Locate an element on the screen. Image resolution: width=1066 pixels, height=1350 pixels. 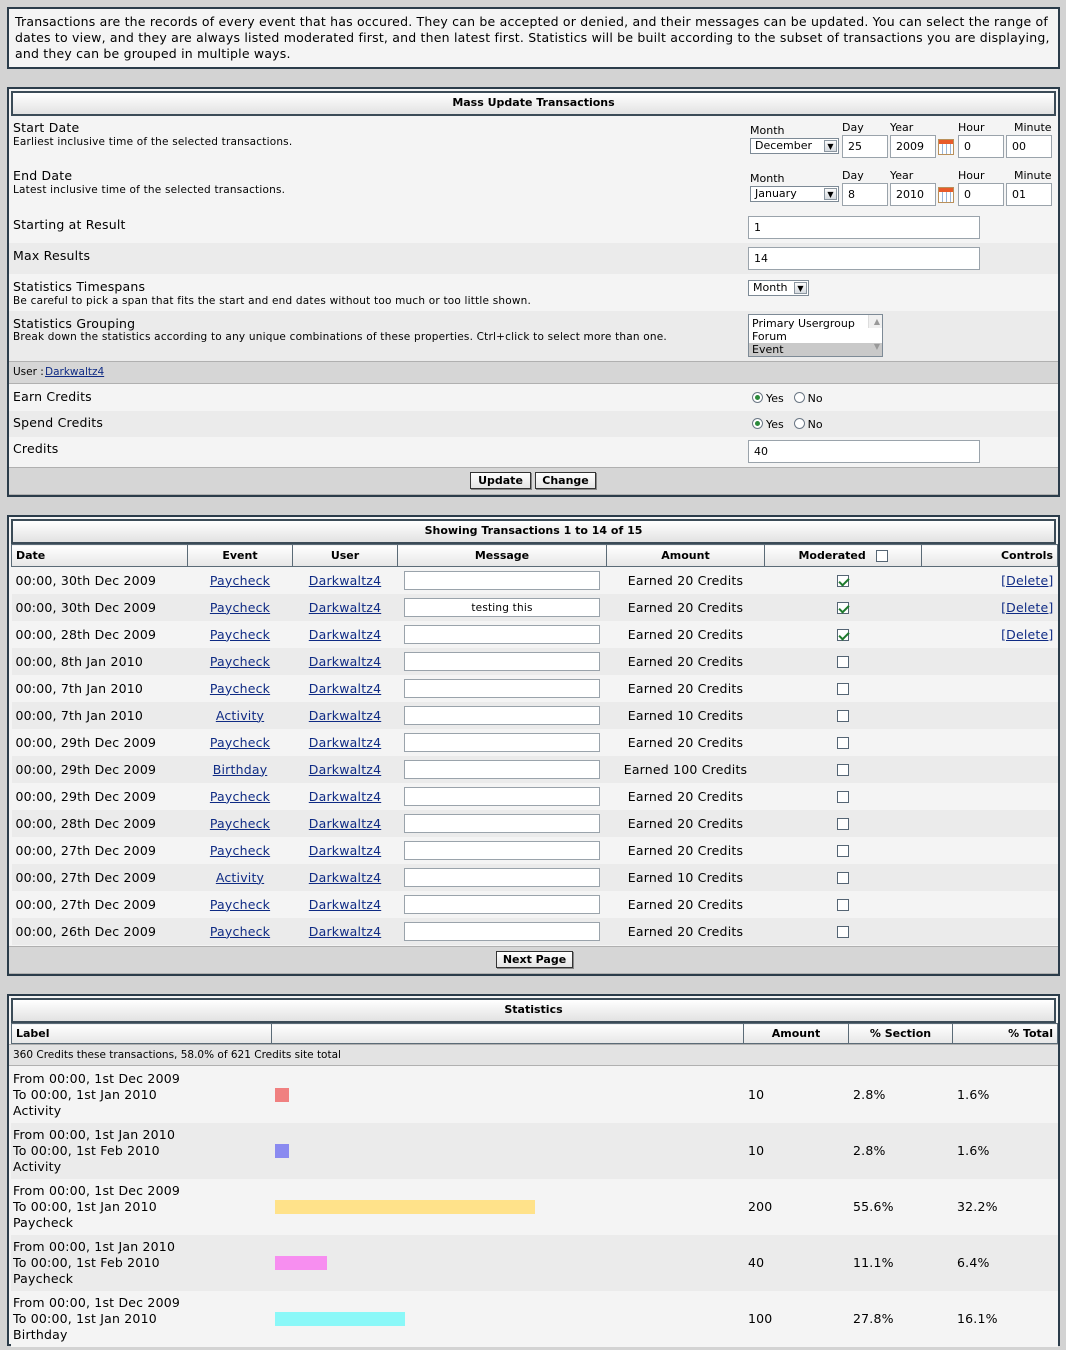
stat-col-amount: Amount is located at coordinates (796, 1033).